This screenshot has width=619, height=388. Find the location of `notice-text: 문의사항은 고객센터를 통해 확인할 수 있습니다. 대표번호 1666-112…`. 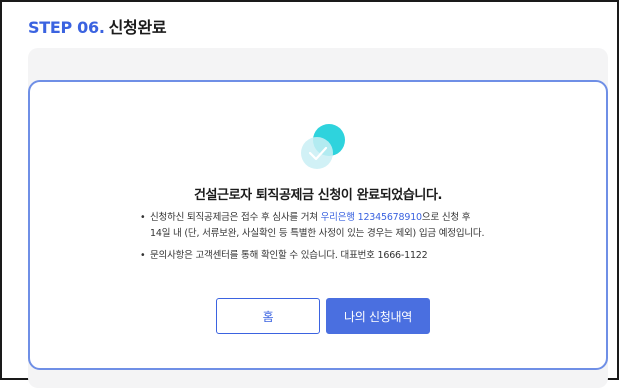

notice-text: 문의사항은 고객센터를 통해 확인할 수 있습니다. 대표번호 1666-112… is located at coordinates (289, 255).